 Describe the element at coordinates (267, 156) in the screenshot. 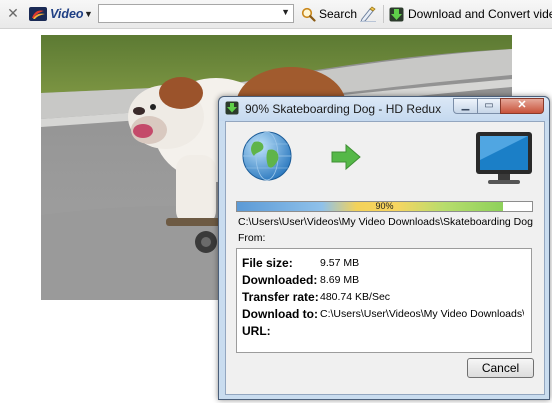

I see `globe-icon` at that location.